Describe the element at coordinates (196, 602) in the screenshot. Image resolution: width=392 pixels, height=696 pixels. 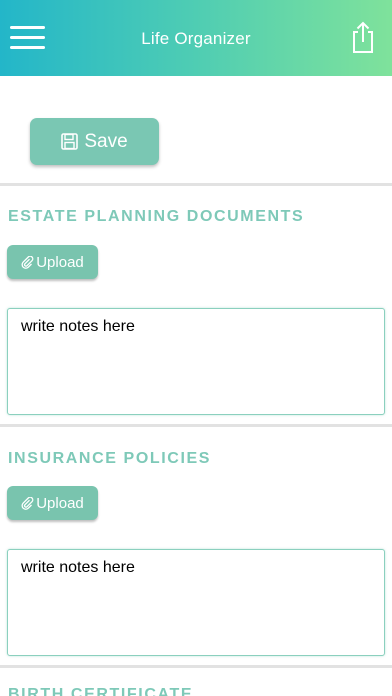
I see `notes-textarea-insurance-policies: write notes here` at that location.